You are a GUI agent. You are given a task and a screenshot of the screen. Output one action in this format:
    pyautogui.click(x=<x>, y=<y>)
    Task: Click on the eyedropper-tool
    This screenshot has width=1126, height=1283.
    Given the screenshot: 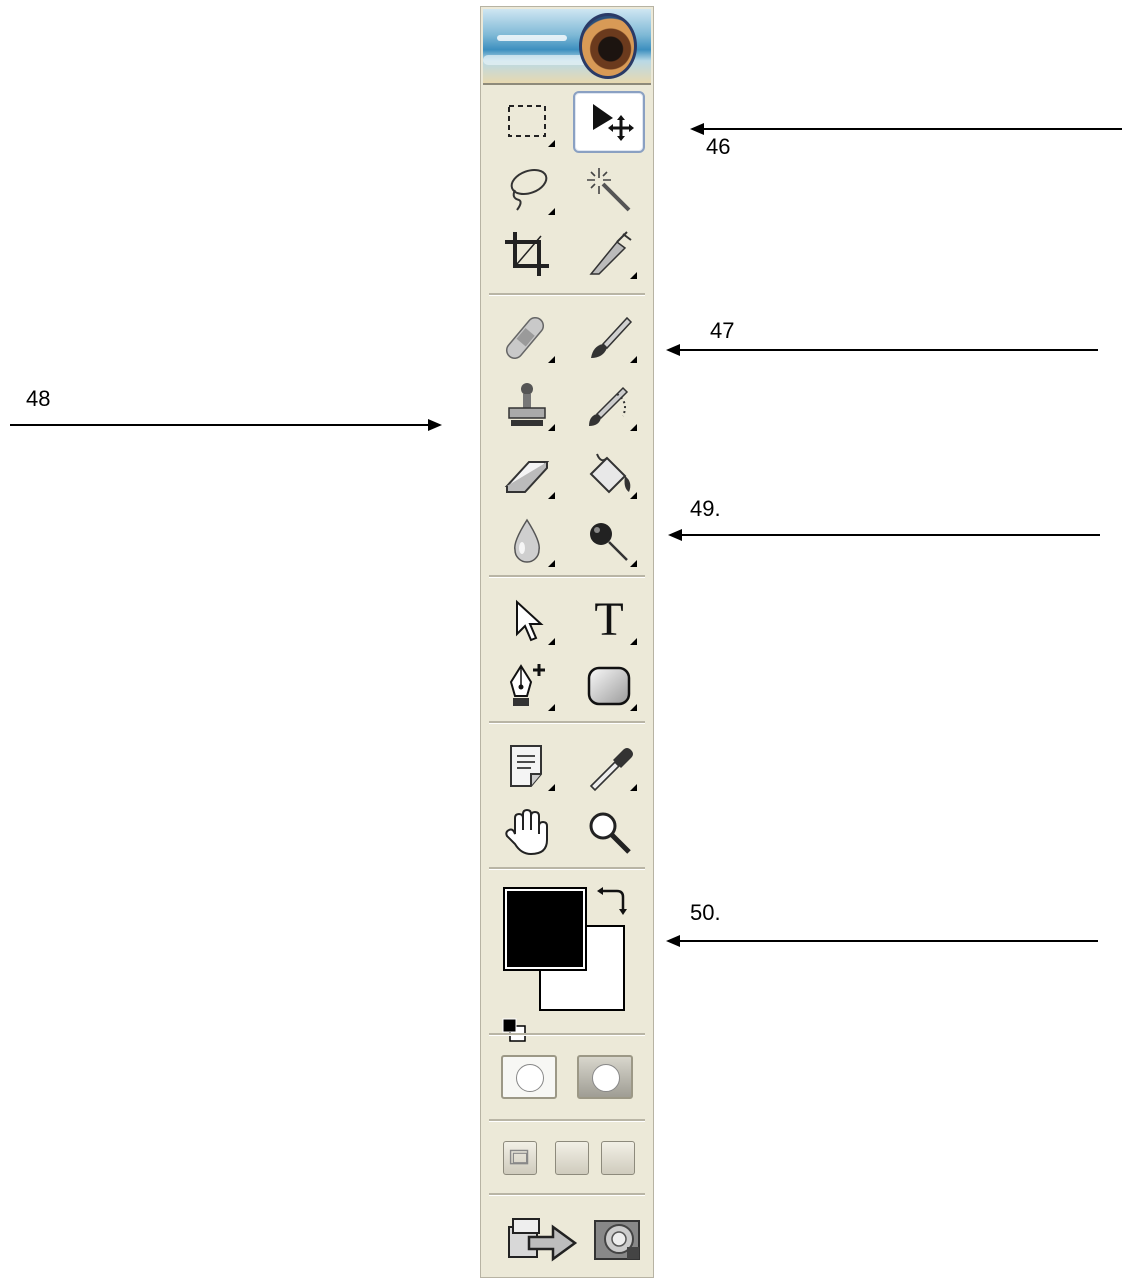 What is the action you would take?
    pyautogui.click(x=609, y=766)
    